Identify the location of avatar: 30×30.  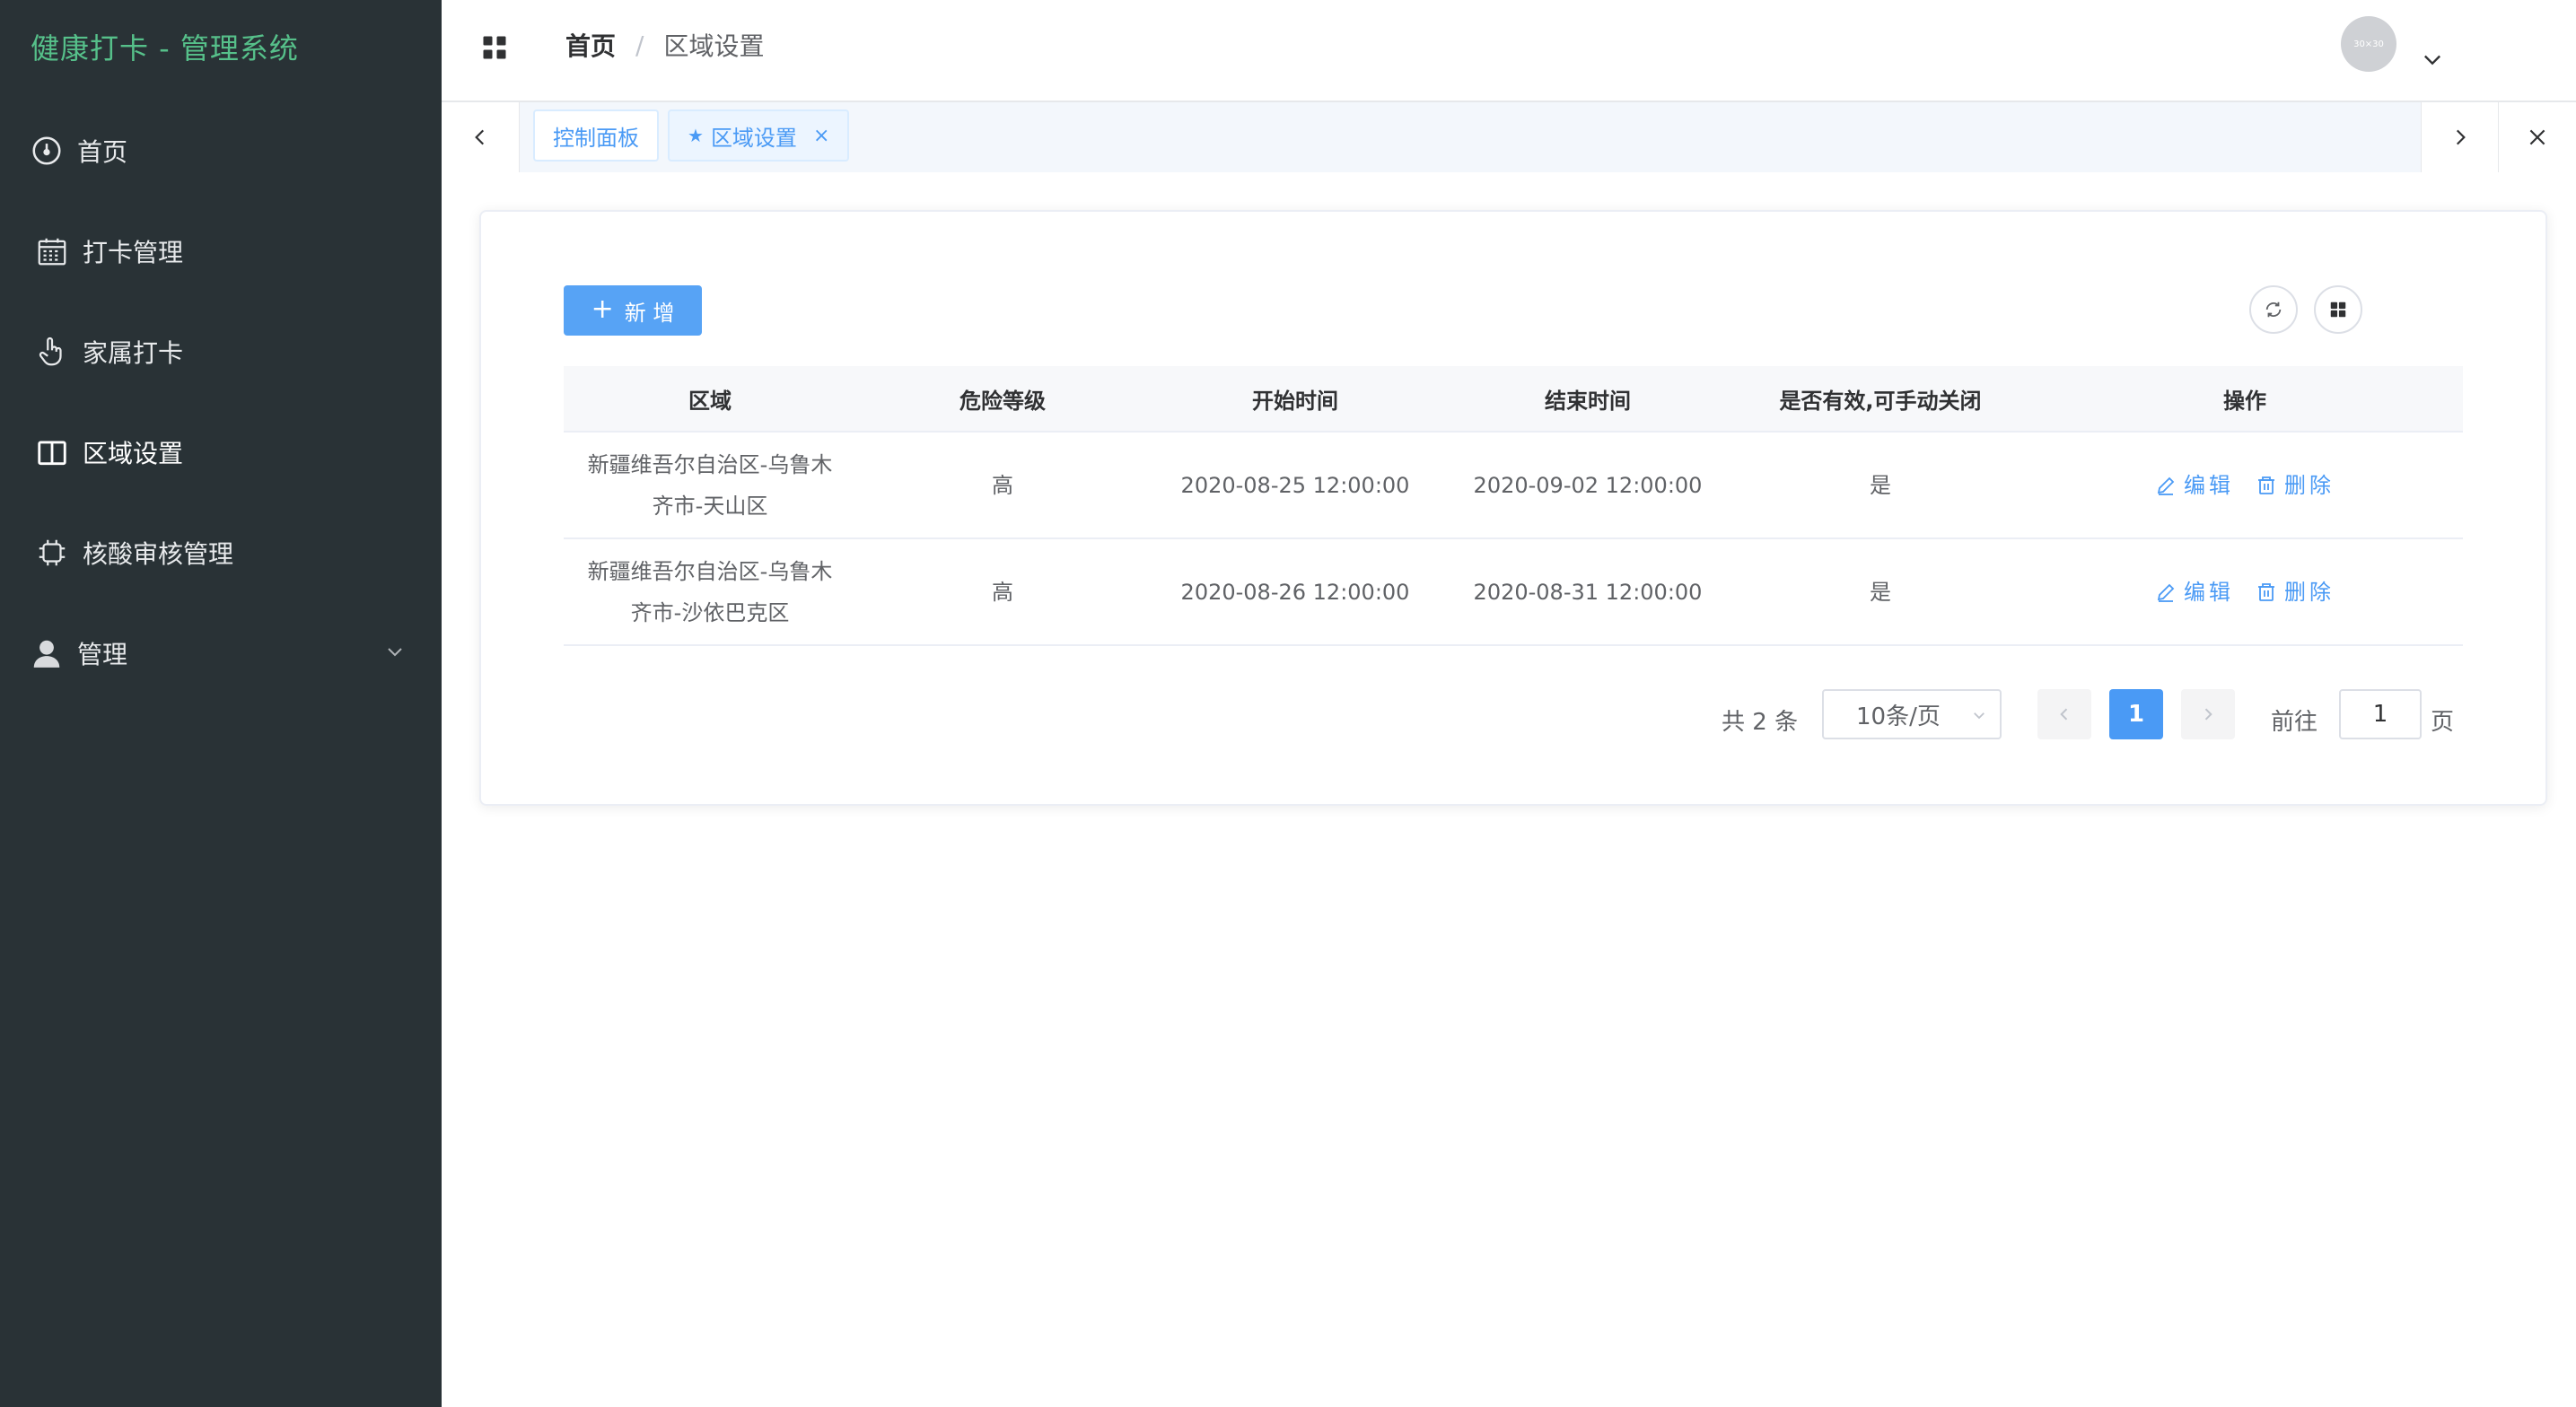
(2368, 44).